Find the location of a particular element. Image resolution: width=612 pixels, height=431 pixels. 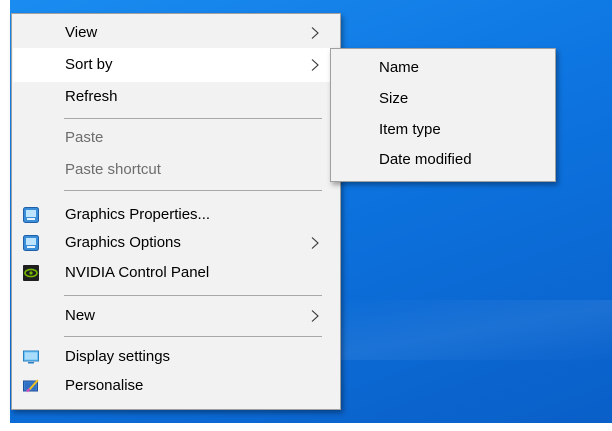

desktop-light-streak is located at coordinates (476, 330).